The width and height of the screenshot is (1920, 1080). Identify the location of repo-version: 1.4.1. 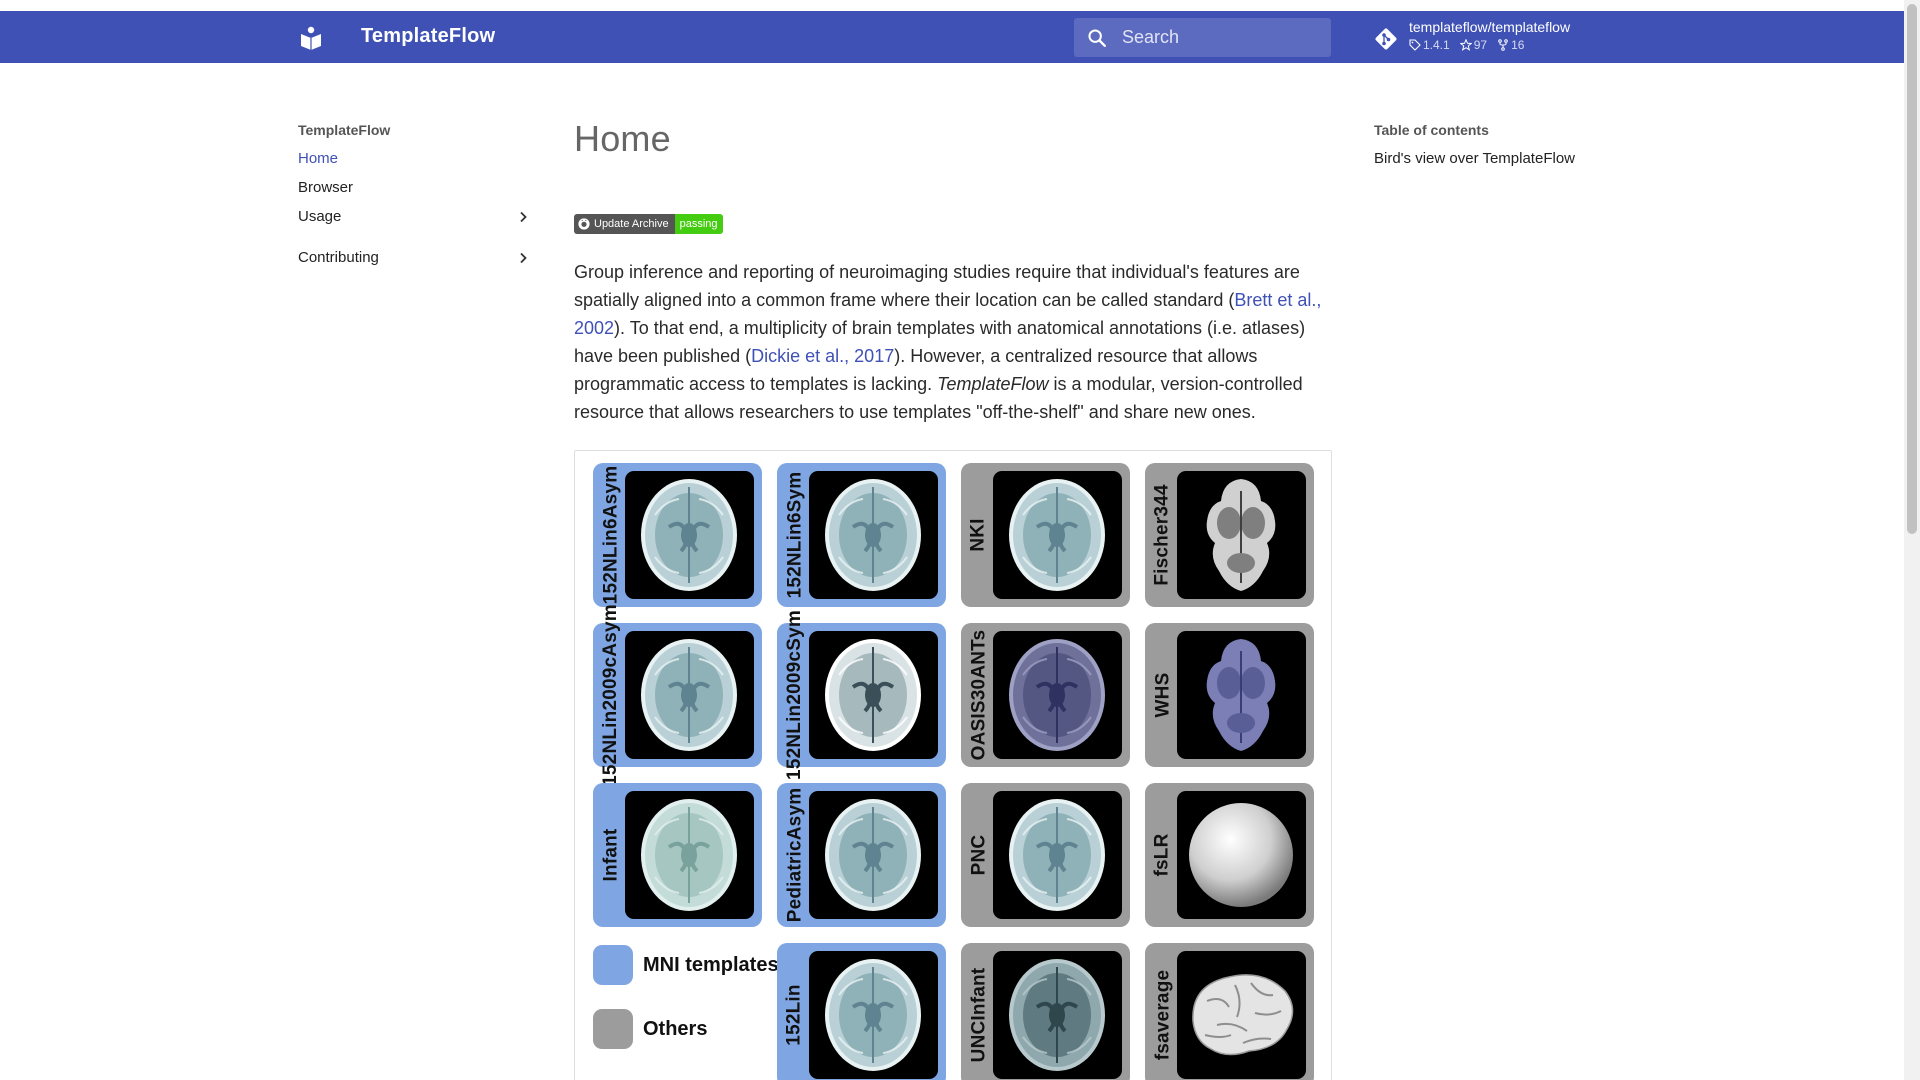
(1429, 45).